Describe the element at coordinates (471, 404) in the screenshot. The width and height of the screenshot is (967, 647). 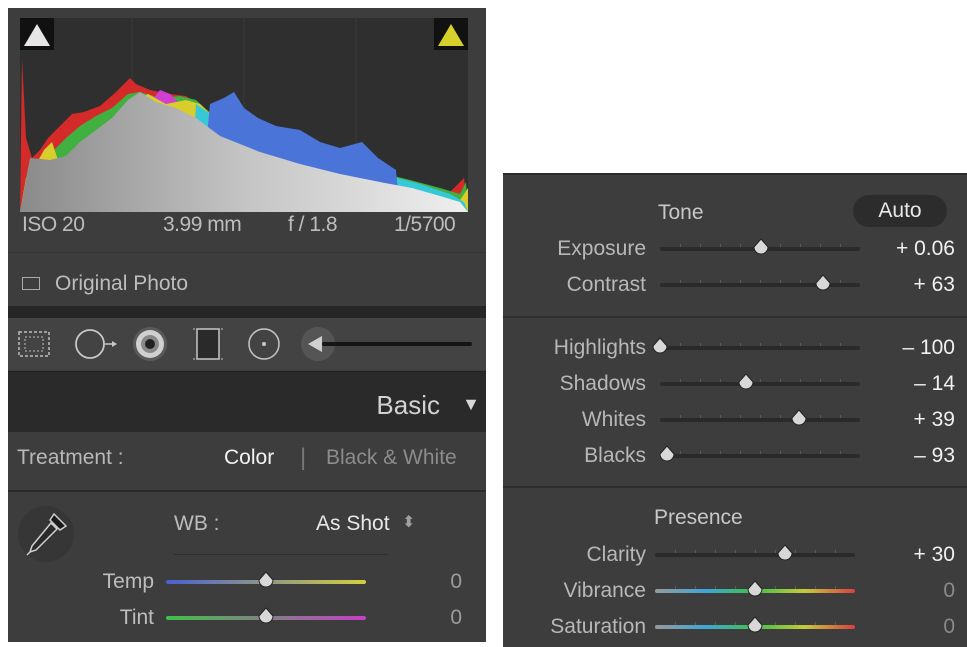
I see `collapse-arrow-icon: ▼` at that location.